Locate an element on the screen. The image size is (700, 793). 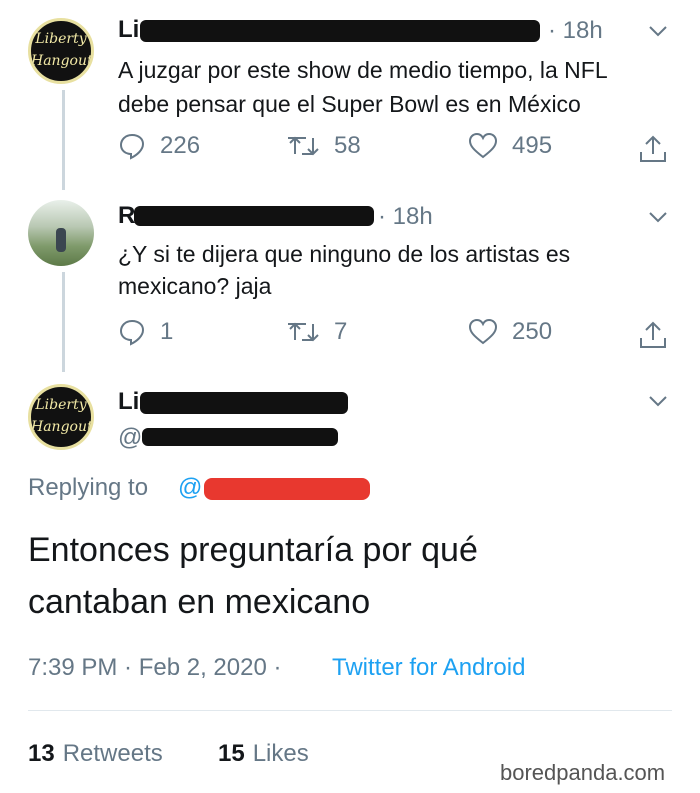
main-tweet-avatar: Liberty Hangout is located at coordinates (61, 417).